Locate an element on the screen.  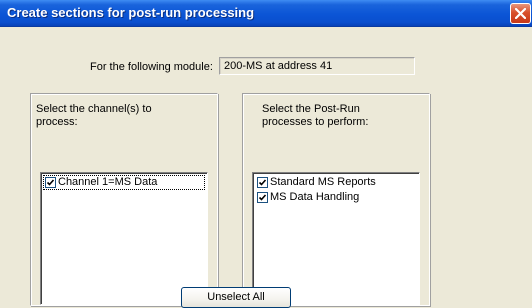
ms-data-handling-checkbox is located at coordinates (262, 197).